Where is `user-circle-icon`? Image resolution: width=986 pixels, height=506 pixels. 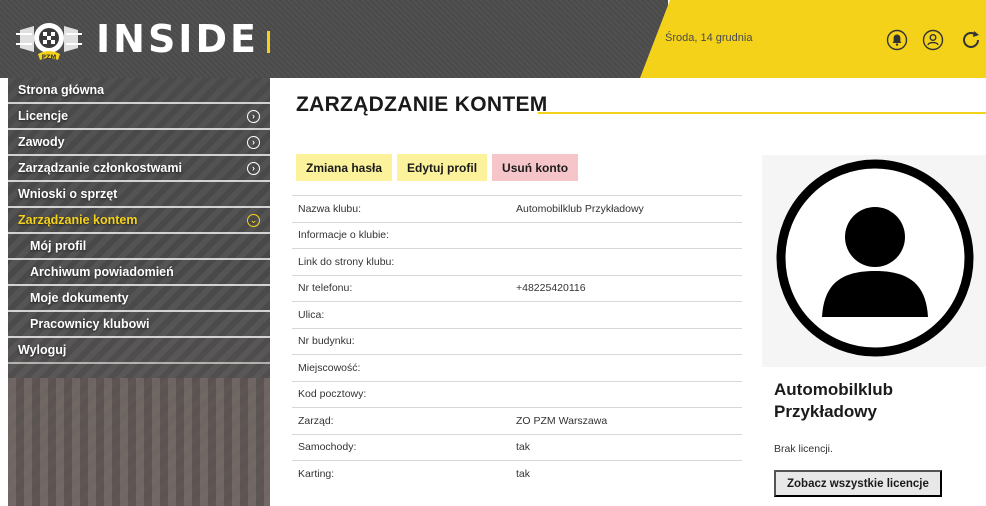 user-circle-icon is located at coordinates (933, 40).